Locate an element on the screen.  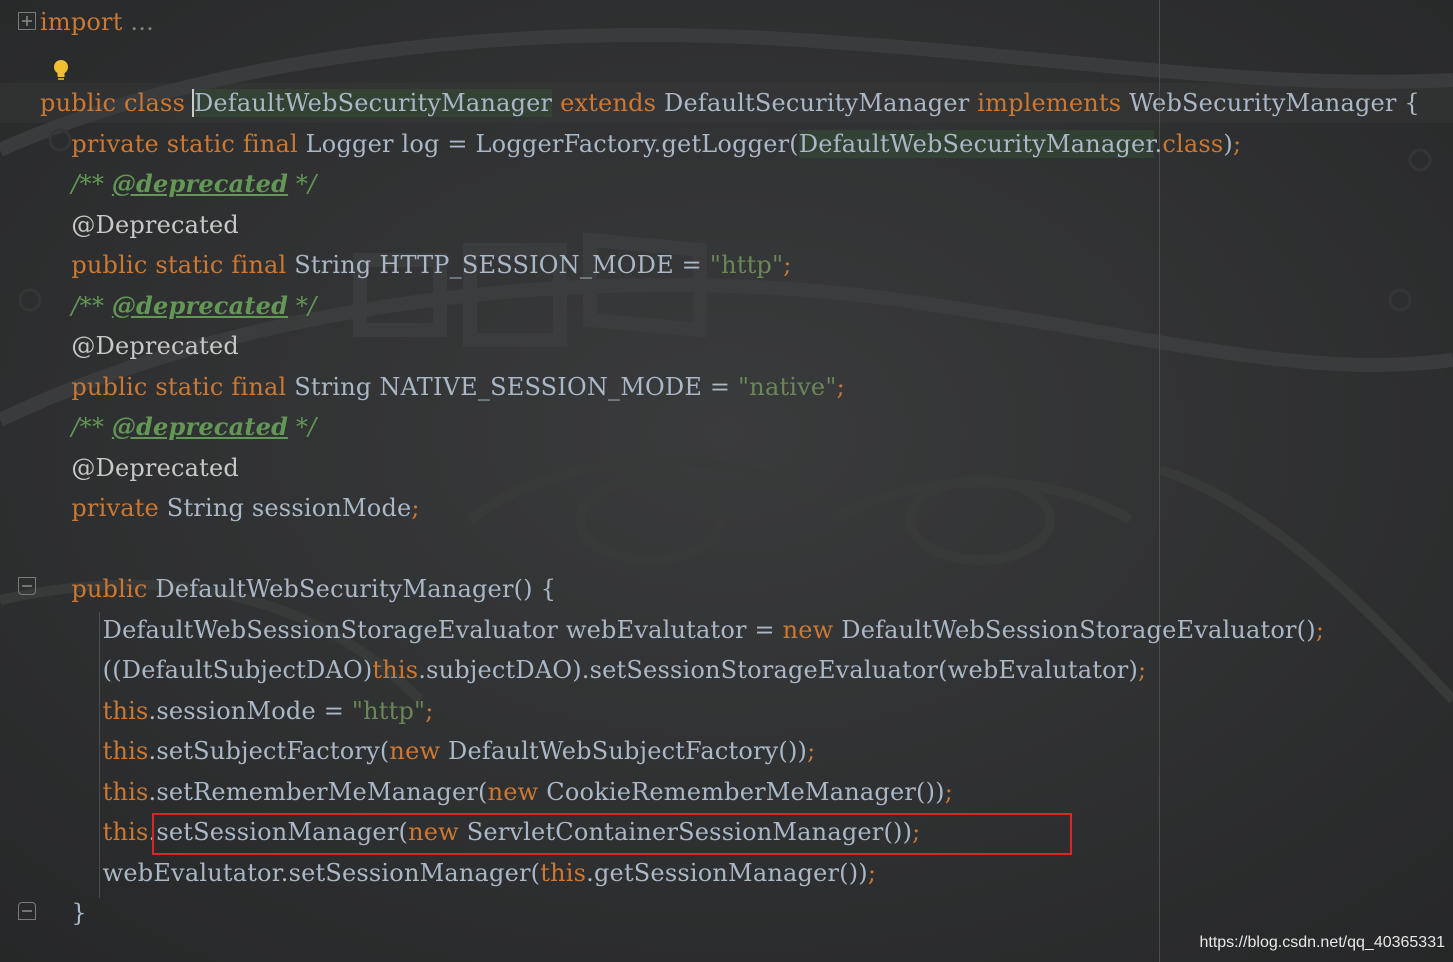
code-token: DefaultSecurityManager is located at coordinates (817, 103).